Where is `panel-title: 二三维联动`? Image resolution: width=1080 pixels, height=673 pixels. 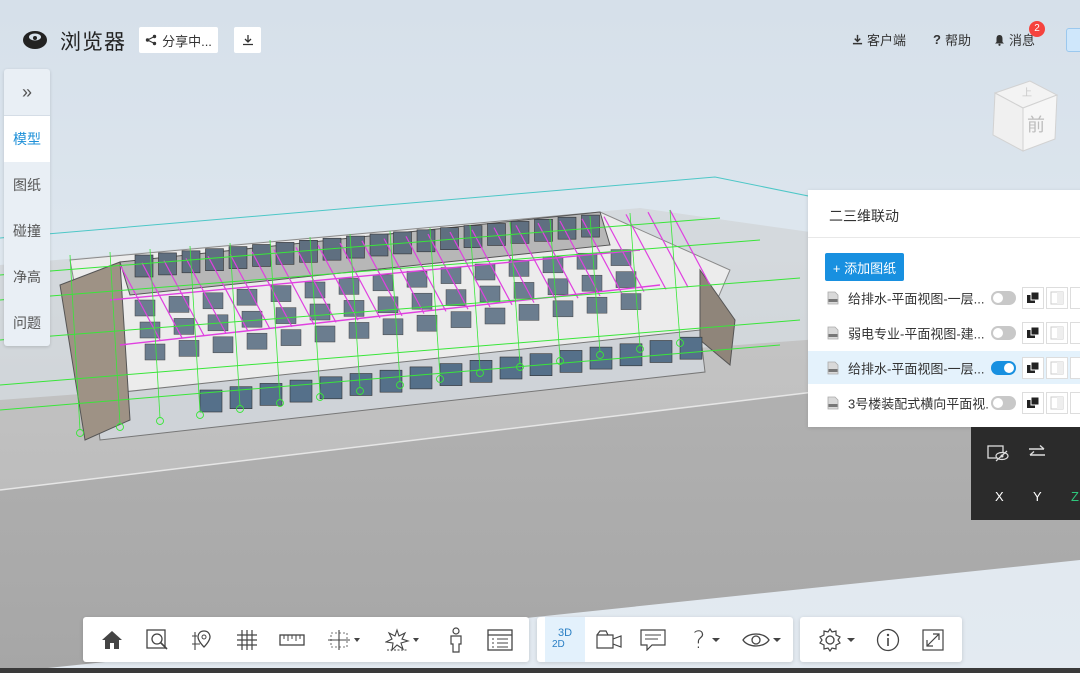 panel-title: 二三维联动 is located at coordinates (864, 216).